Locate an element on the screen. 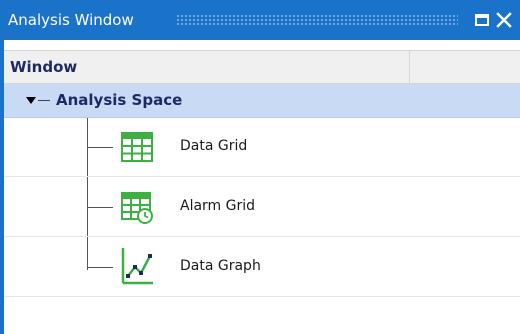 The width and height of the screenshot is (520, 334). close-icon is located at coordinates (504, 20).